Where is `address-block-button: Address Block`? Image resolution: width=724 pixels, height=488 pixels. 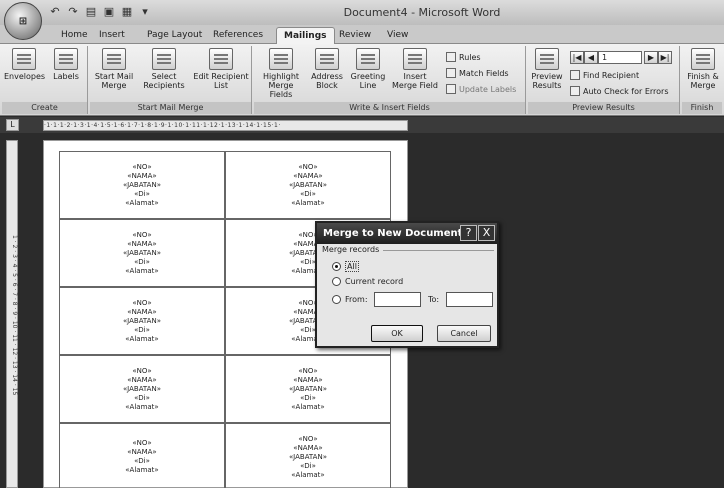 address-block-button: Address Block is located at coordinates (327, 69).